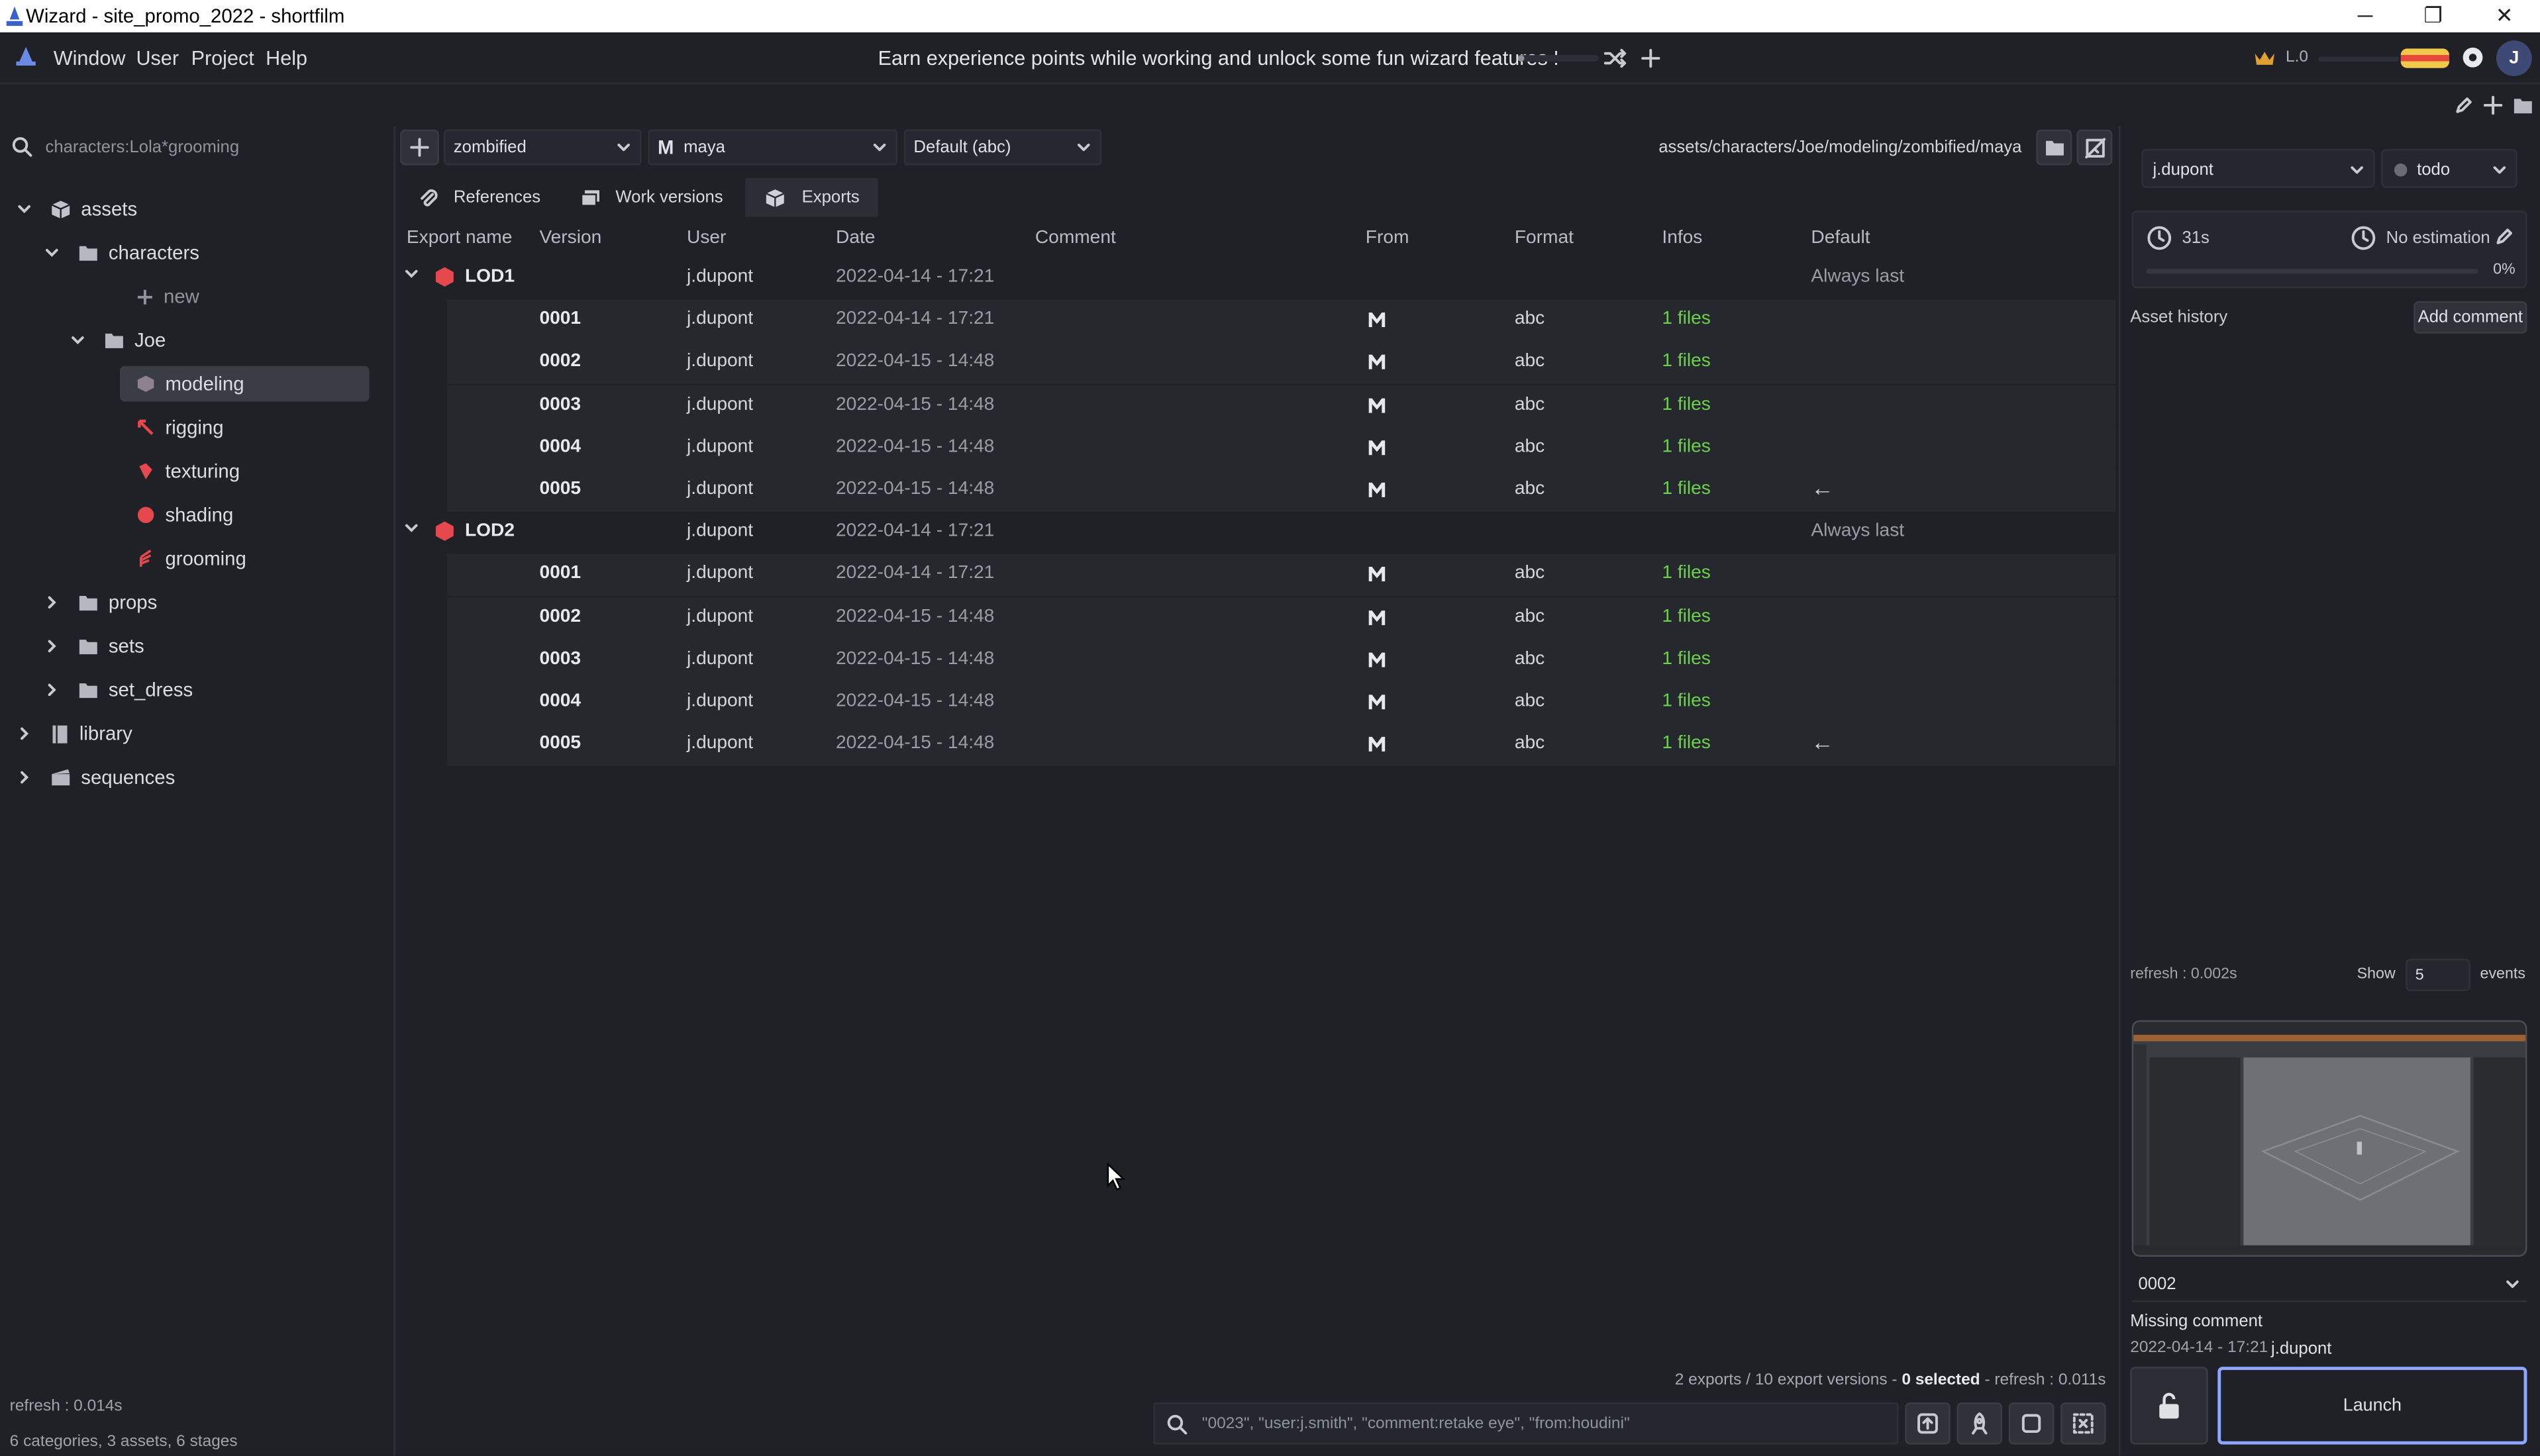 The height and width of the screenshot is (1456, 2540). I want to click on col-version: Version, so click(570, 238).